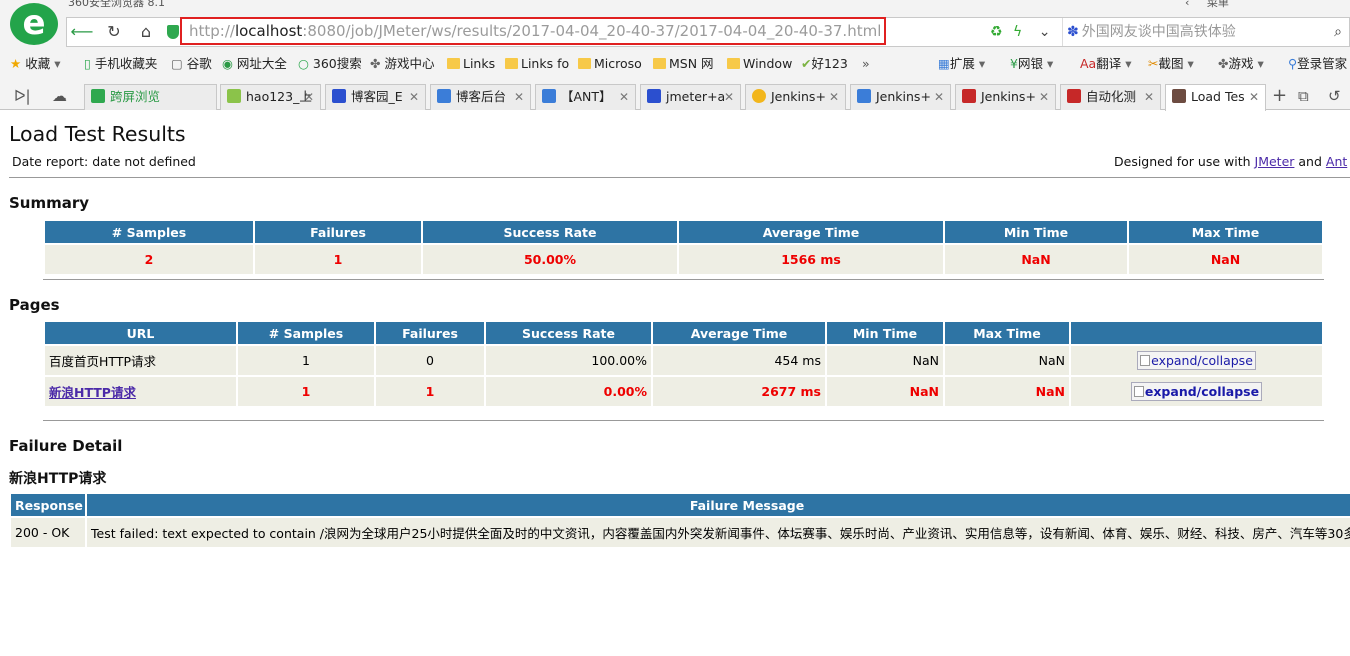 Image resolution: width=1350 pixels, height=656 pixels. Describe the element at coordinates (1241, 64) in the screenshot. I see `toolbar-button: ✤游戏 ▾` at that location.